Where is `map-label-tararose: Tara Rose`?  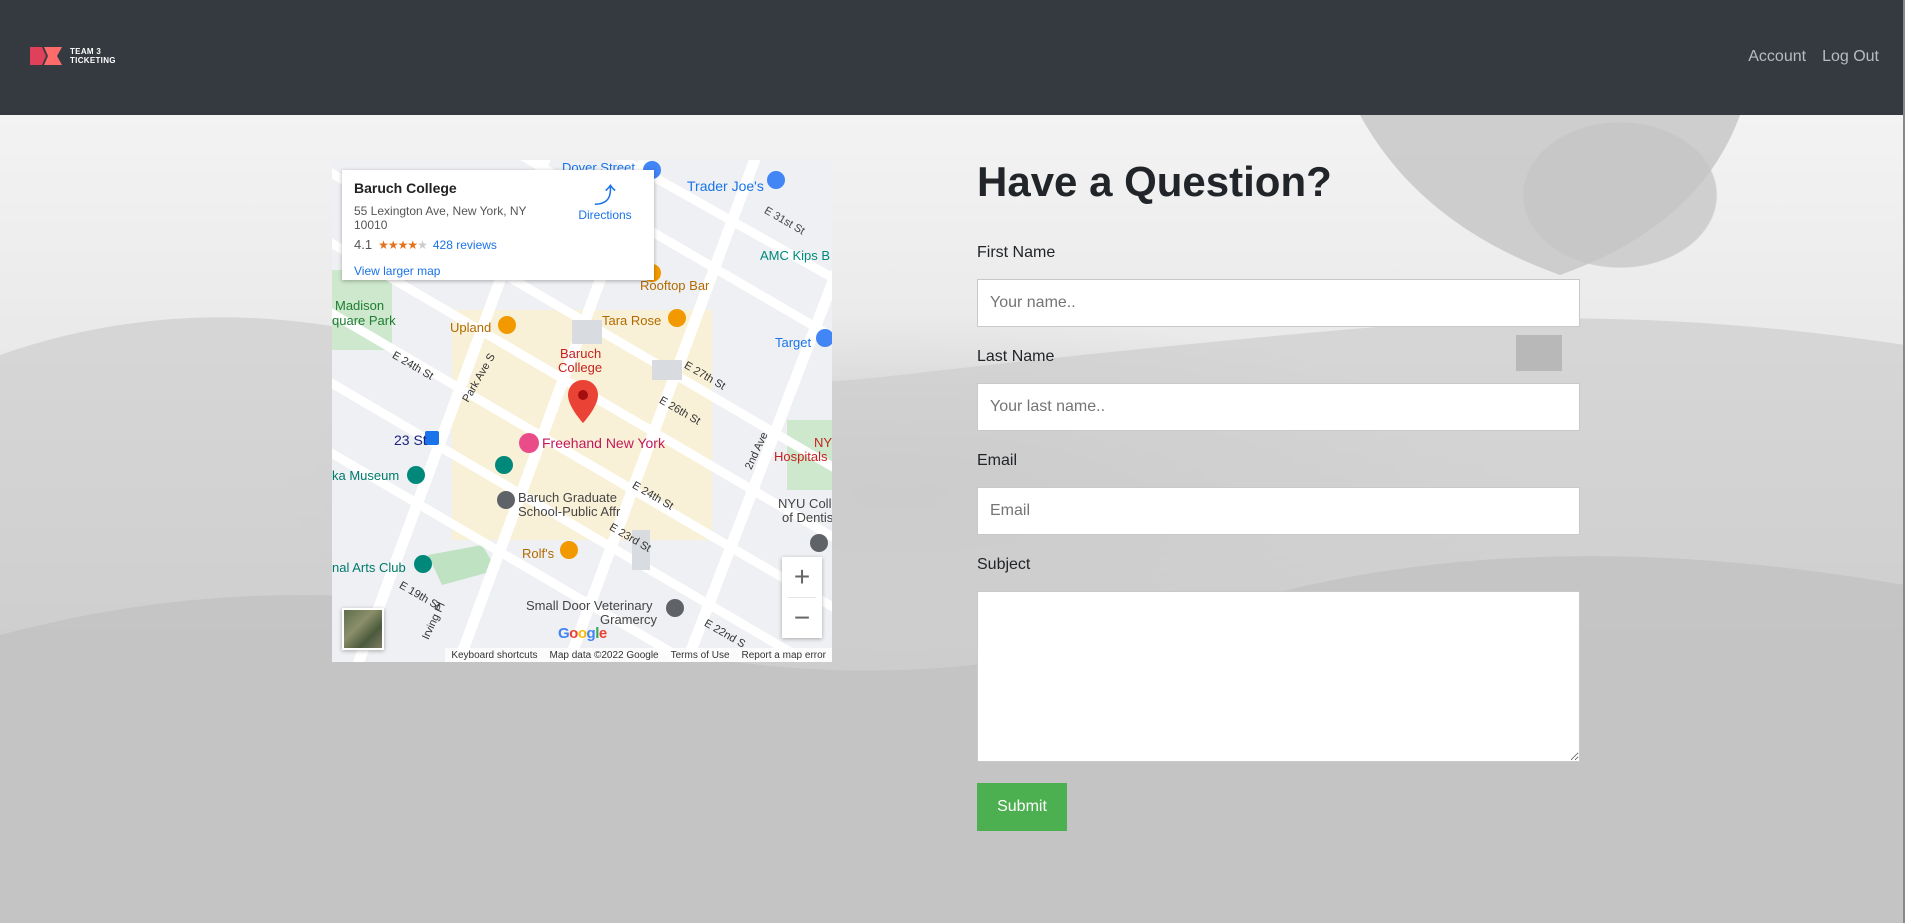
map-label-tararose: Tara Rose is located at coordinates (632, 320).